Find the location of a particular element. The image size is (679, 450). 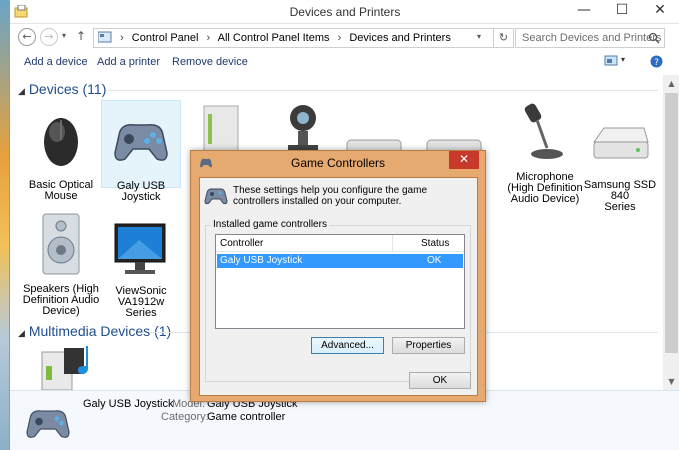

scroll-up-arrow-icon: ▲ is located at coordinates (671, 83).